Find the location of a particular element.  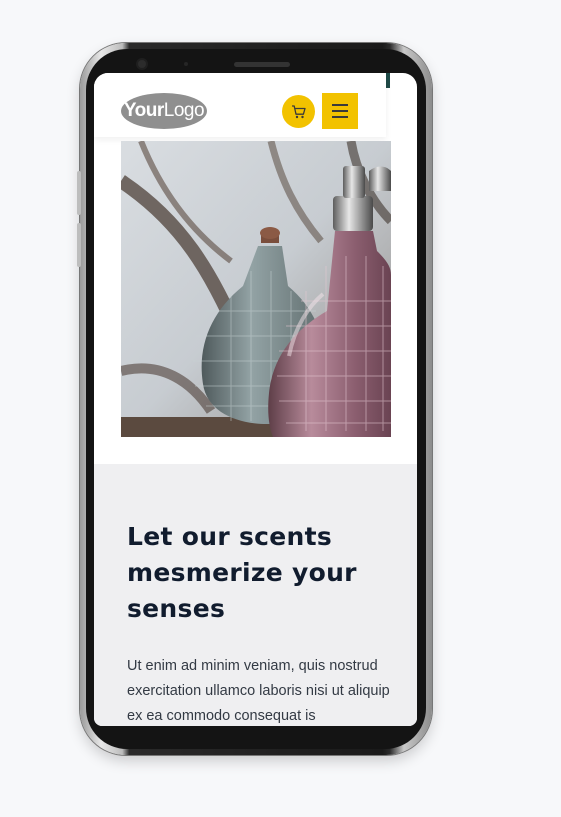

earpiece-speaker is located at coordinates (262, 64).